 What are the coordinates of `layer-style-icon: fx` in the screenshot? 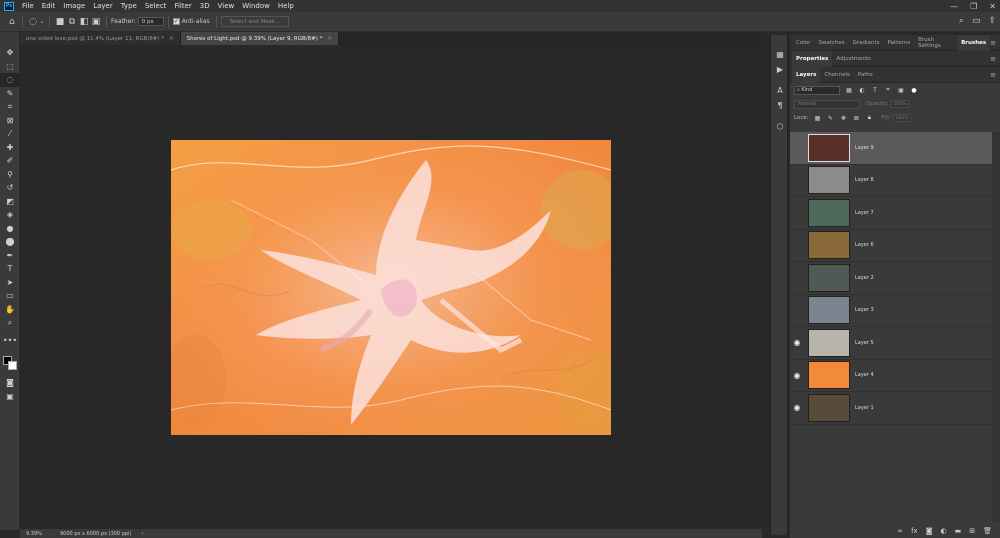 It's located at (914, 531).